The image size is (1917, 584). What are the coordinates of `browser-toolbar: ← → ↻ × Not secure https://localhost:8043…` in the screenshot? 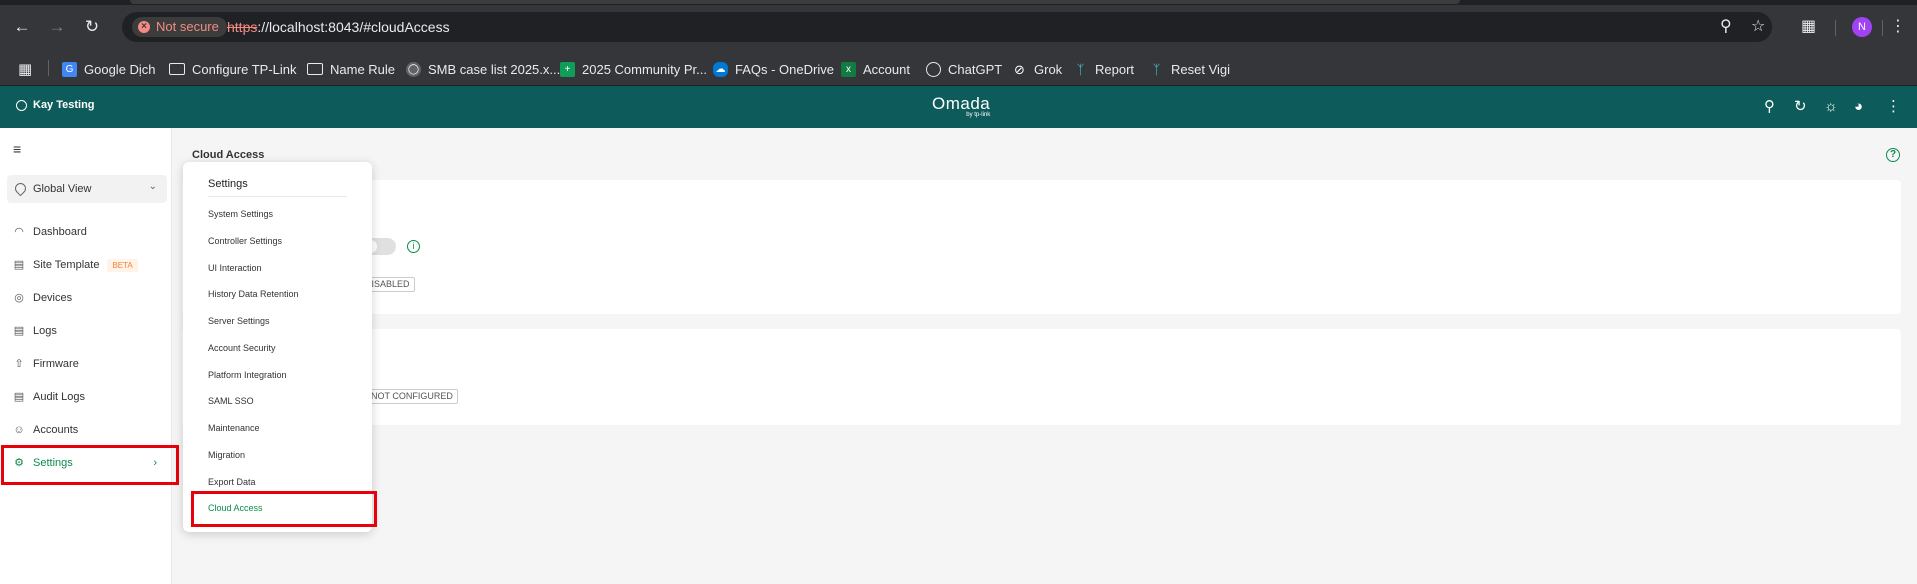 It's located at (958, 27).